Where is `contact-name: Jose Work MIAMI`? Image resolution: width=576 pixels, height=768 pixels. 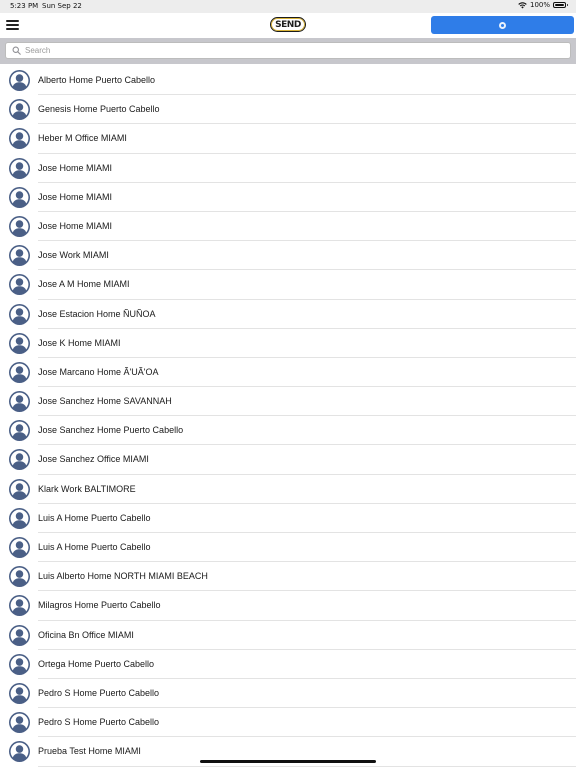
contact-name: Jose Work MIAMI is located at coordinates (73, 255).